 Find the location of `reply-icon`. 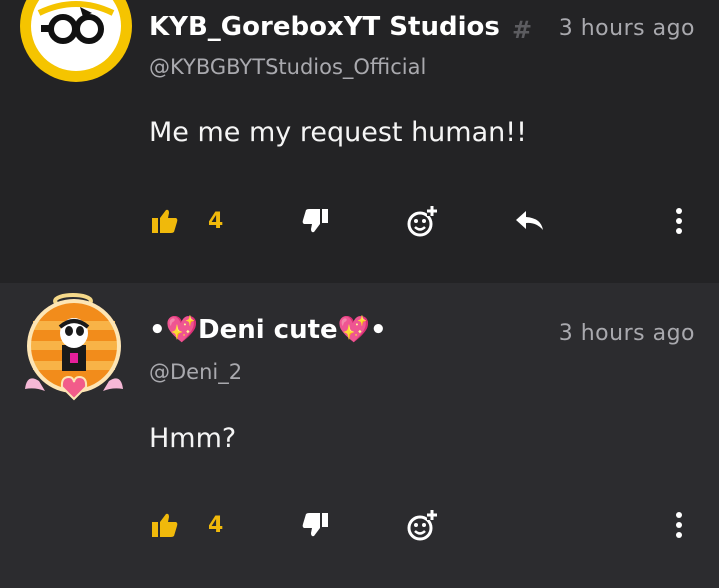

reply-icon is located at coordinates (529, 220).